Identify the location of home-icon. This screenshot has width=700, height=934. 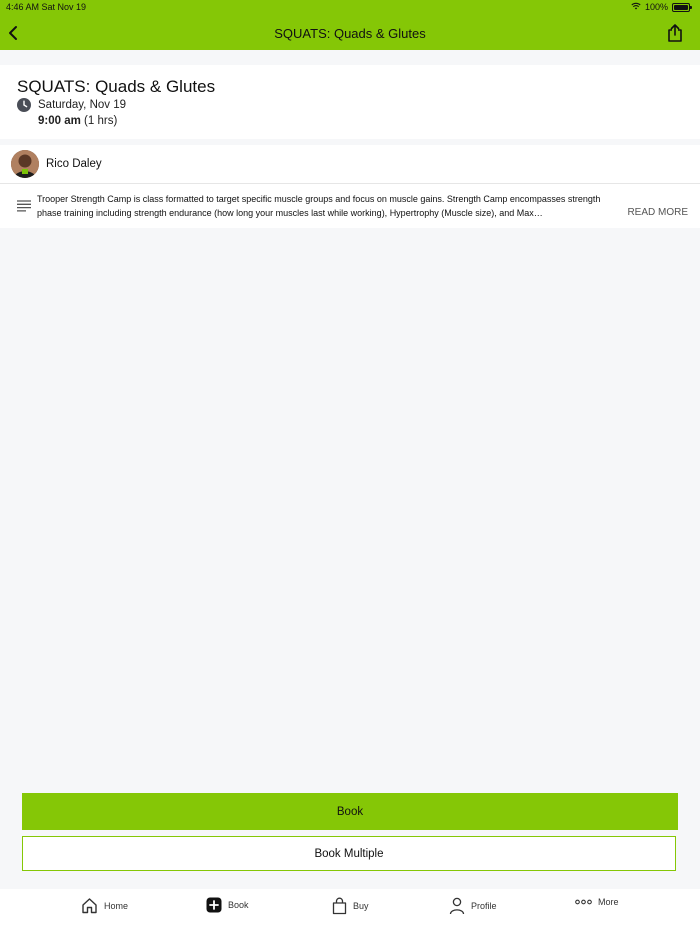
(89, 906).